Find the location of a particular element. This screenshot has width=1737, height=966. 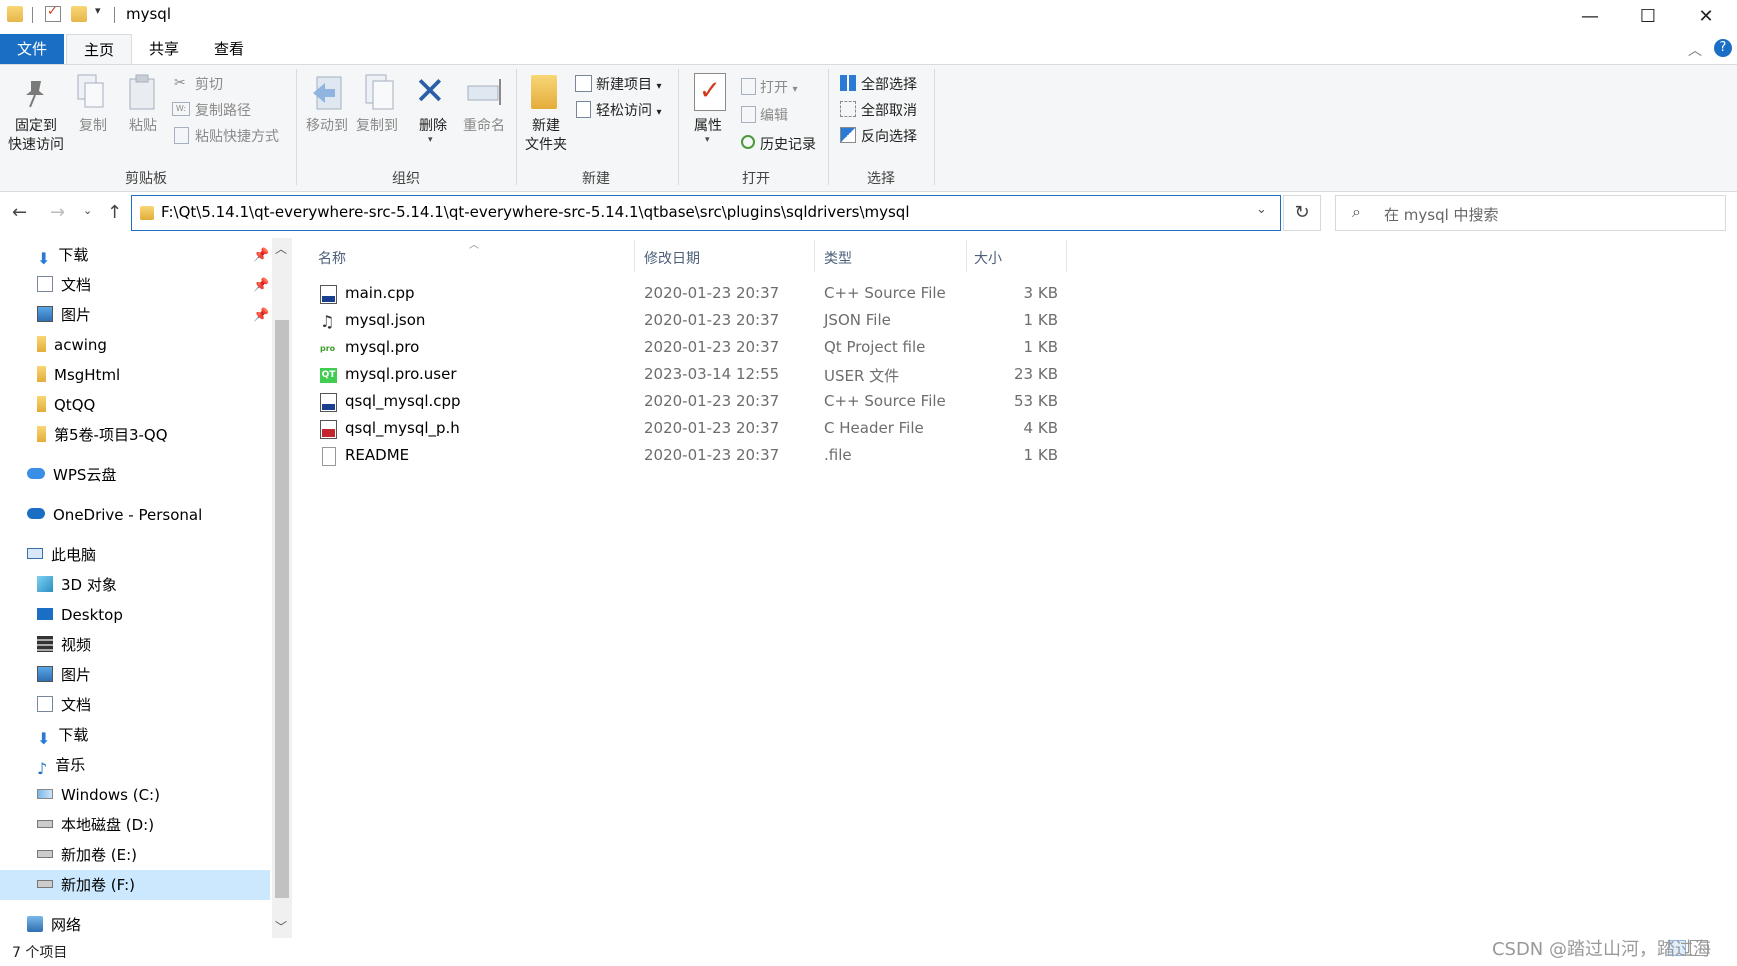

search-placeholder: 在 mysql 中搜索 is located at coordinates (1441, 214).